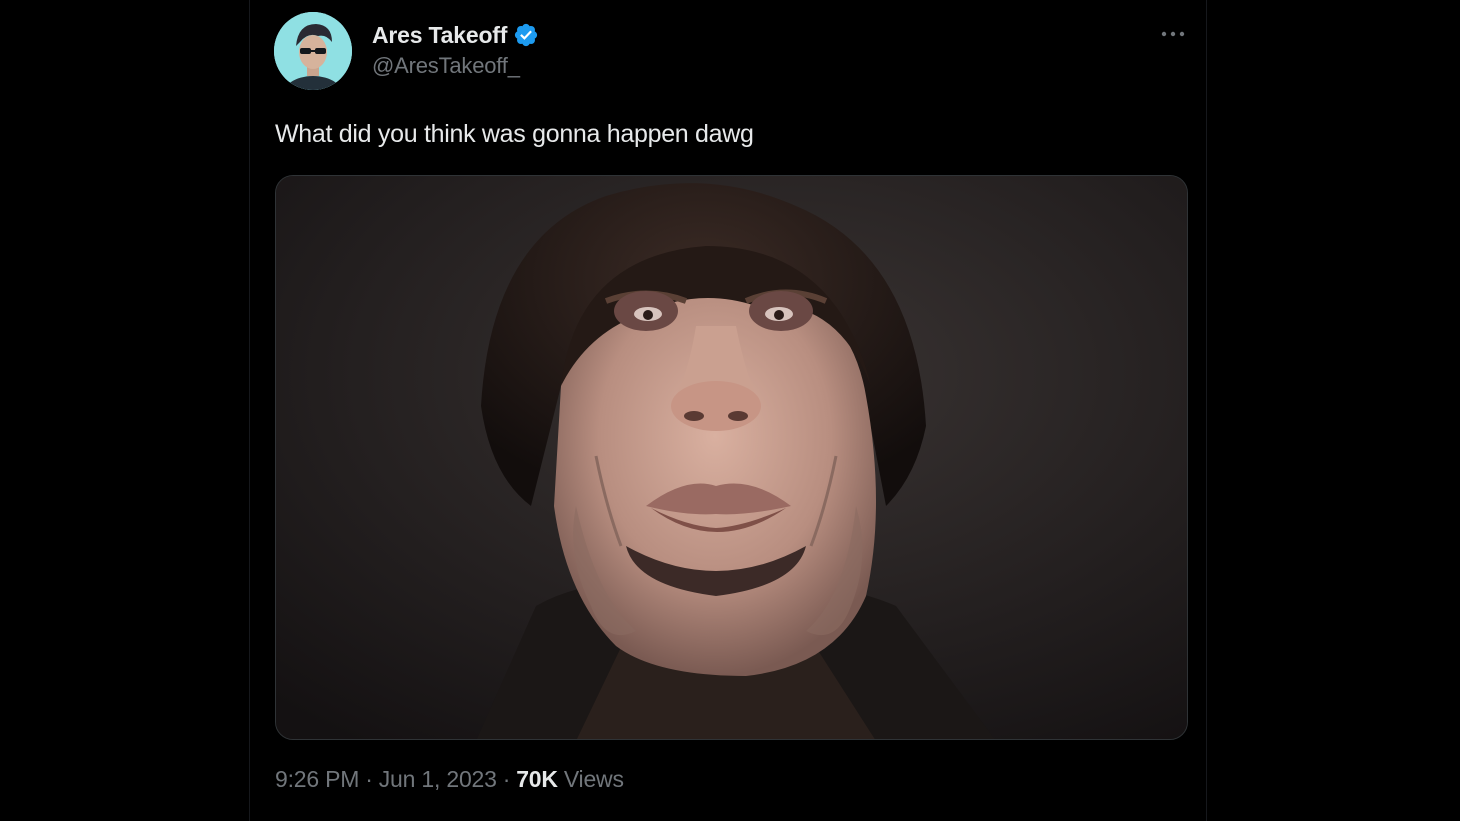 The width and height of the screenshot is (1460, 821). I want to click on author-handle: @AresTakeoff_, so click(446, 66).